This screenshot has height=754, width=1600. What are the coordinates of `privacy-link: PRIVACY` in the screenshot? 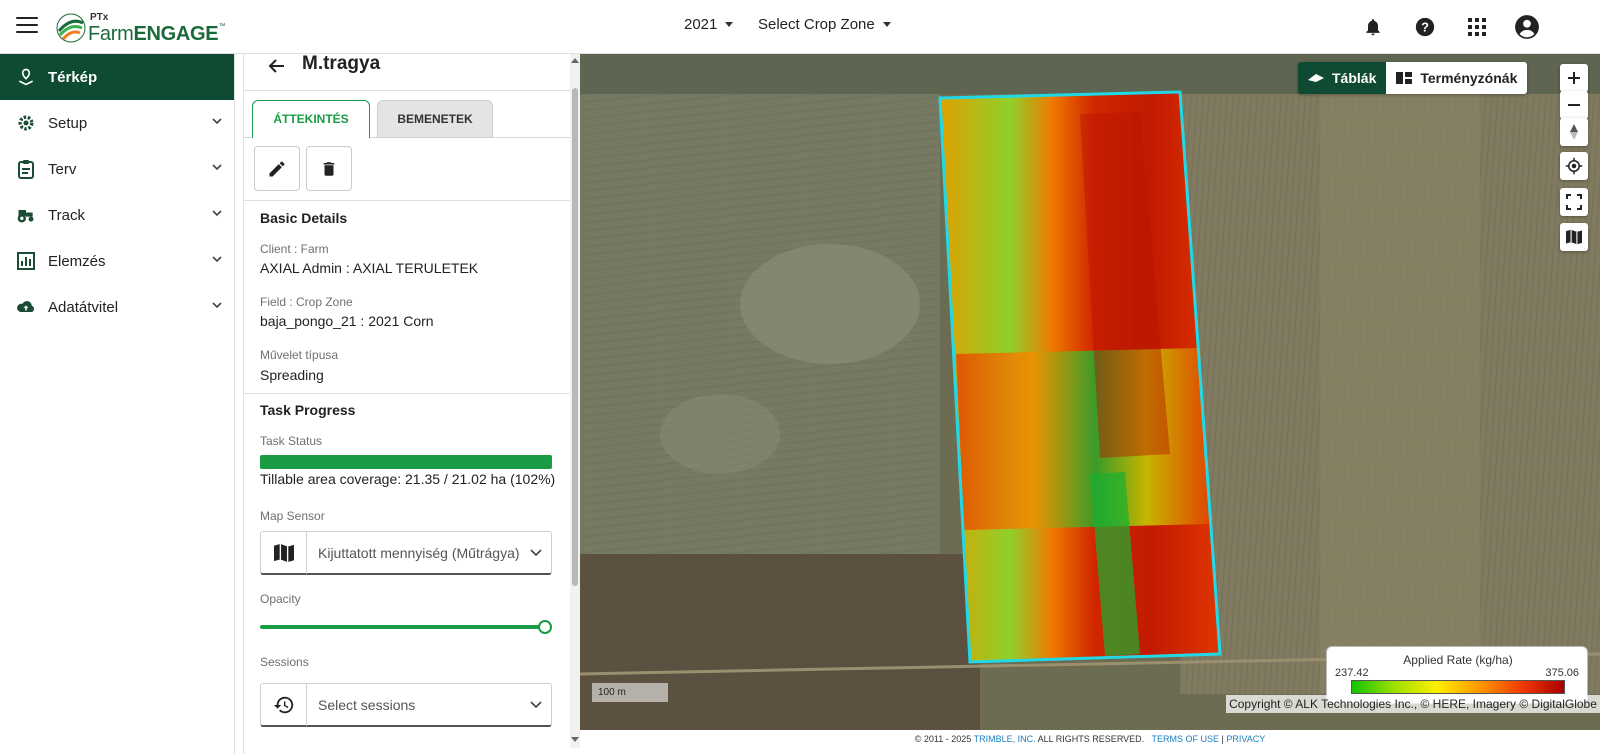 It's located at (1245, 739).